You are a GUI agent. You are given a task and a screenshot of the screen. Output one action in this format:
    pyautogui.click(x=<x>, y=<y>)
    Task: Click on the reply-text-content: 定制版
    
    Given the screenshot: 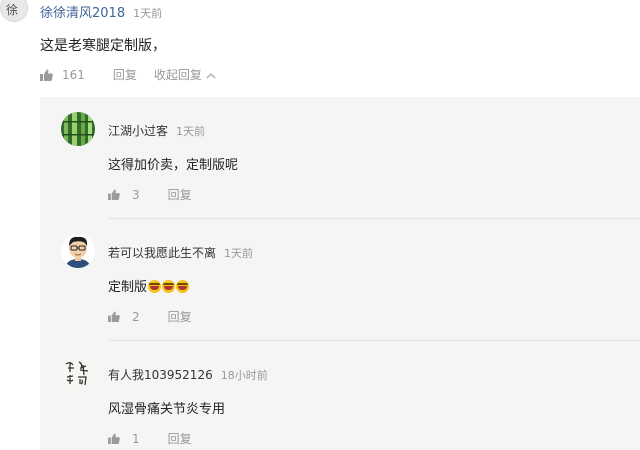 What is the action you would take?
    pyautogui.click(x=128, y=287)
    